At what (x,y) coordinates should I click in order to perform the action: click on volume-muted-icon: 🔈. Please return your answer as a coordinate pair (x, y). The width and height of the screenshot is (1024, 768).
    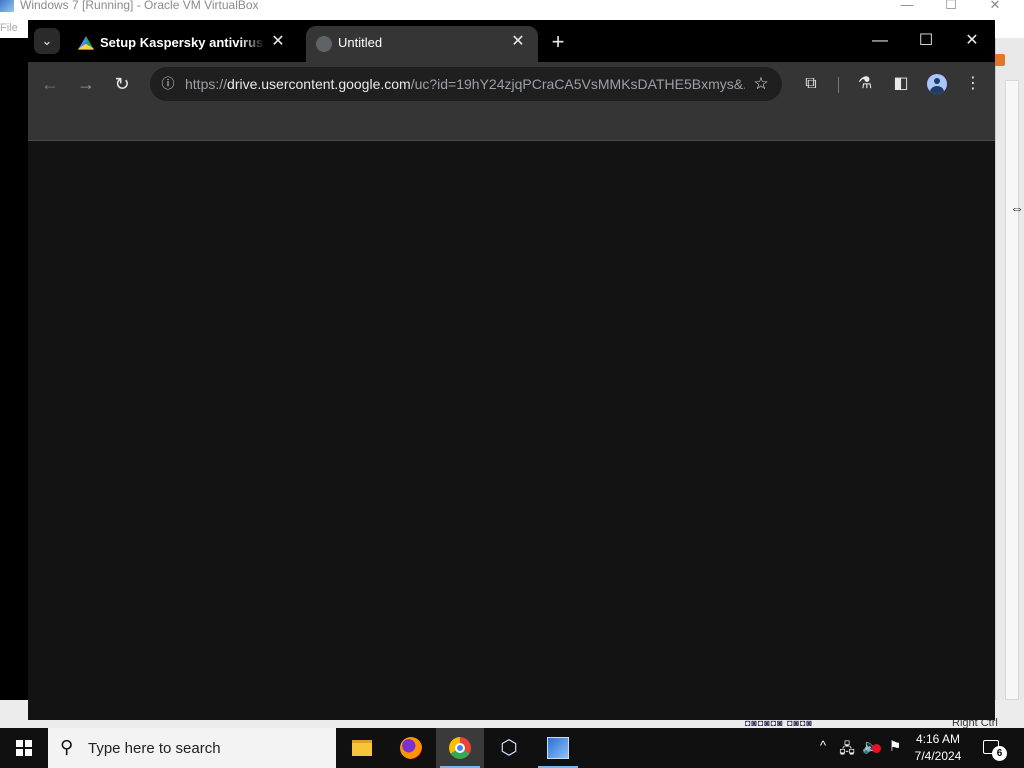
    Looking at the image, I should click on (871, 748).